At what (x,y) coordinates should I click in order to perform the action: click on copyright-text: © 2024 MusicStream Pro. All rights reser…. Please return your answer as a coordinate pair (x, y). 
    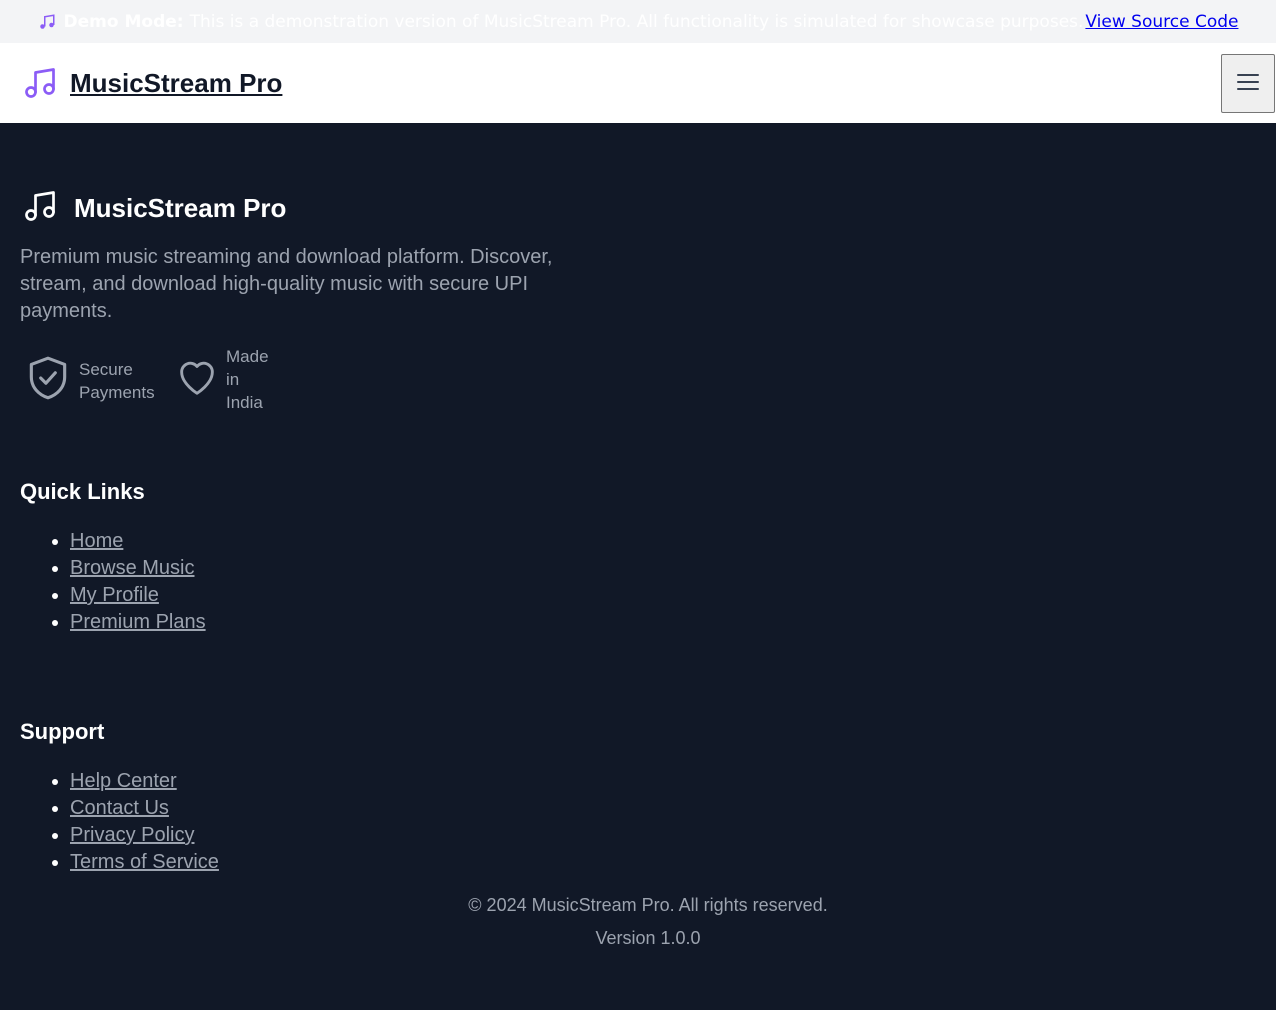
    Looking at the image, I should click on (648, 905).